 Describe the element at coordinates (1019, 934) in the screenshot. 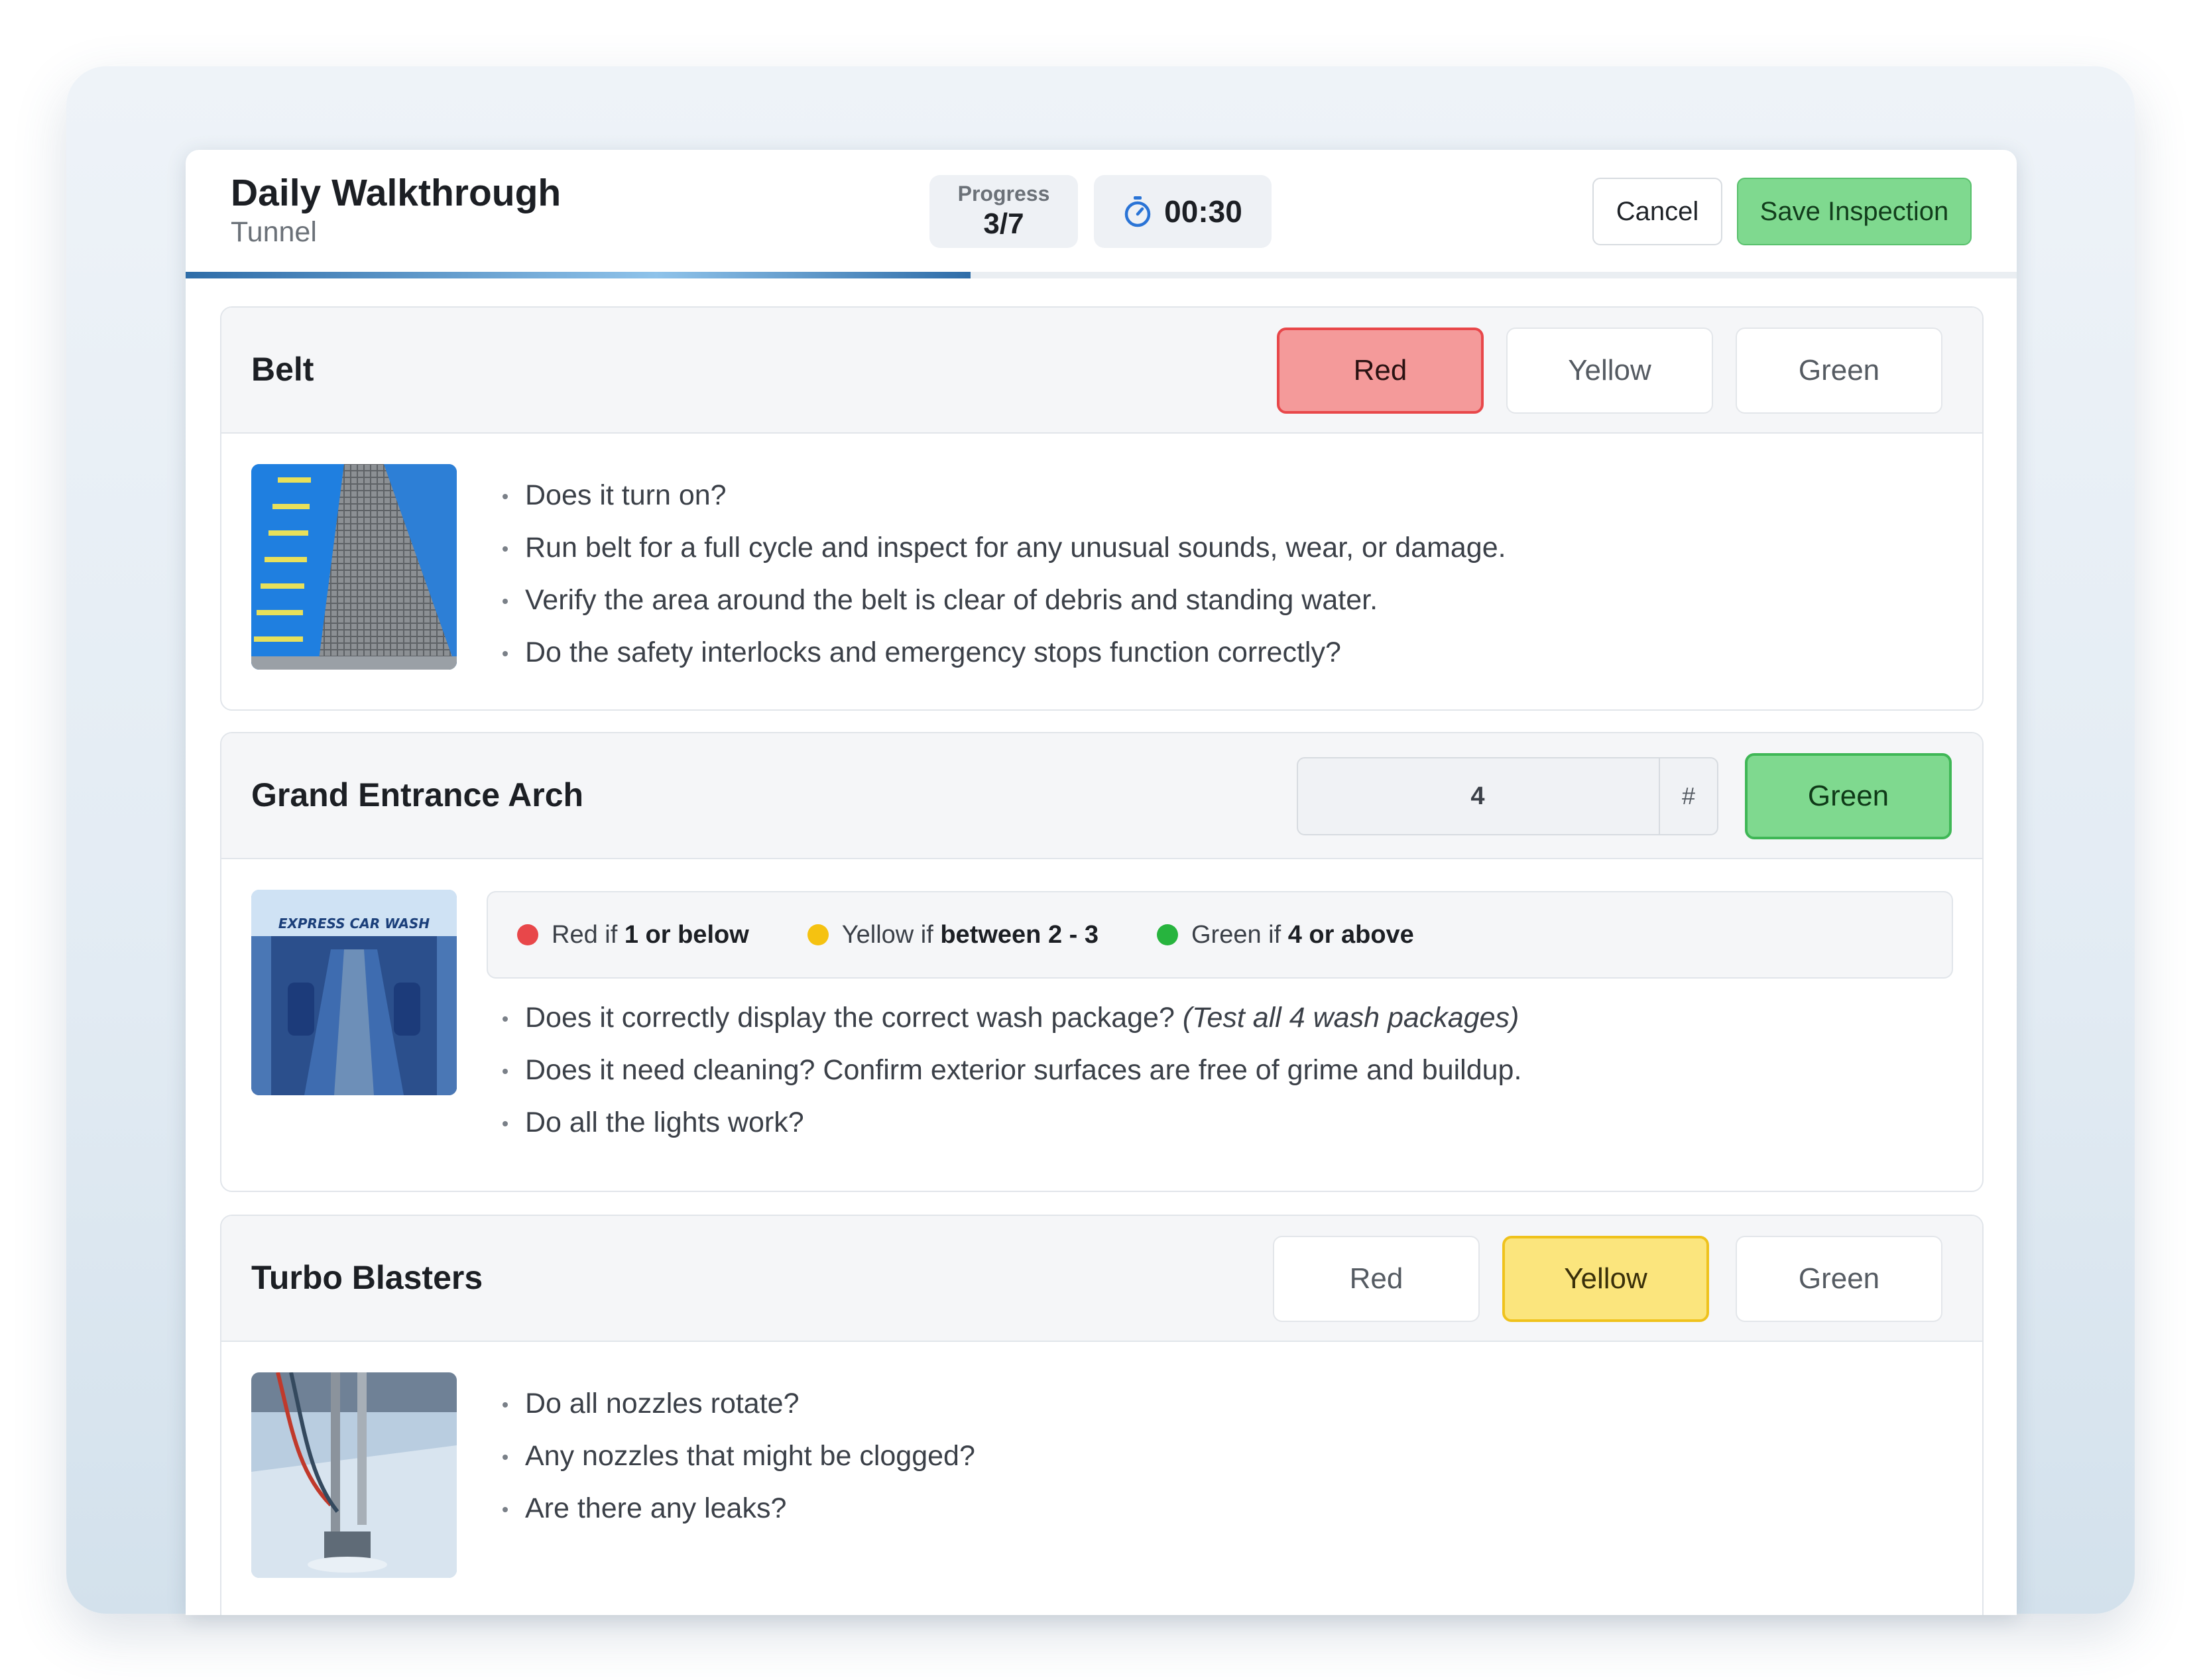

I see `legend-rule: between 2 - 3` at that location.